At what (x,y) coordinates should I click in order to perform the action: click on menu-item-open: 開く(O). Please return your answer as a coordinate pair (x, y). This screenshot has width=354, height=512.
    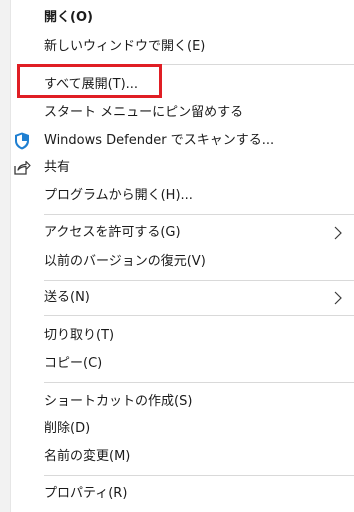
    Looking at the image, I should click on (182, 18).